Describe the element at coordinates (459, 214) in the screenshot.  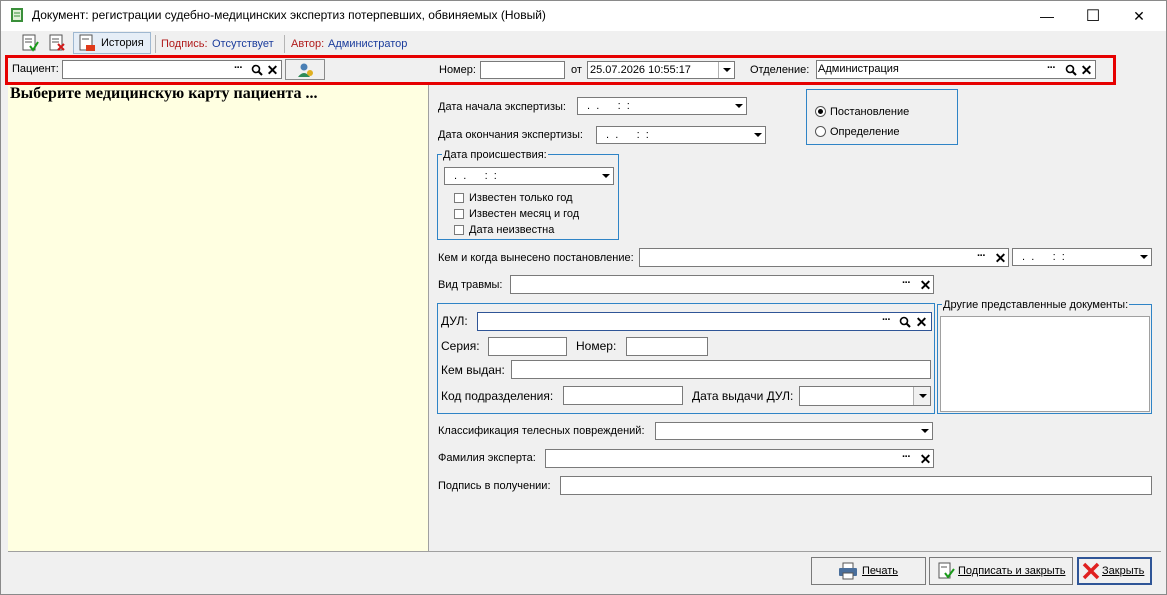
I see `month-year-checkbox` at that location.